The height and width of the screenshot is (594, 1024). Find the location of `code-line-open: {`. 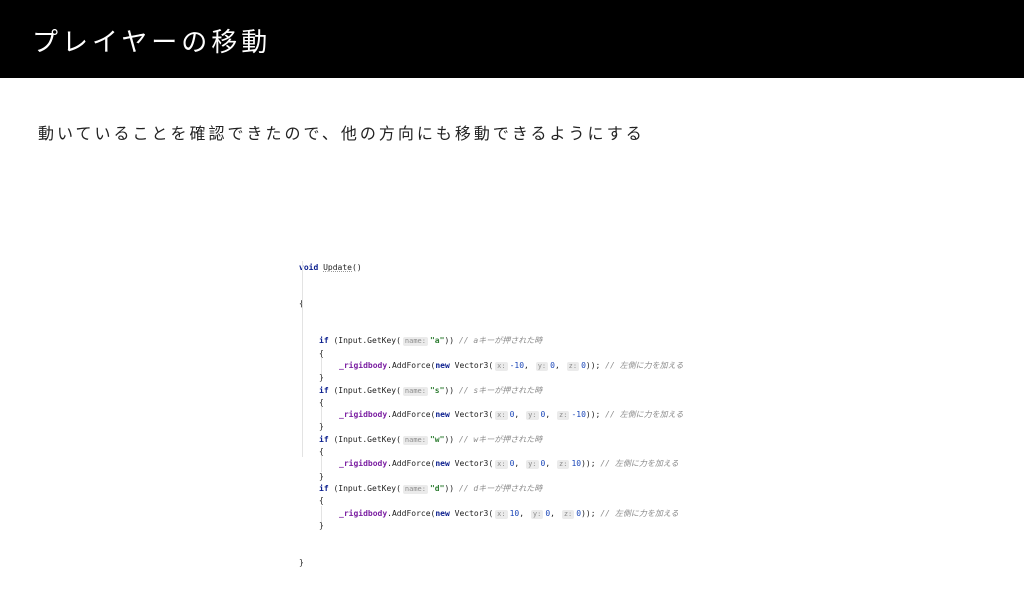

code-line-open: { is located at coordinates (494, 304).